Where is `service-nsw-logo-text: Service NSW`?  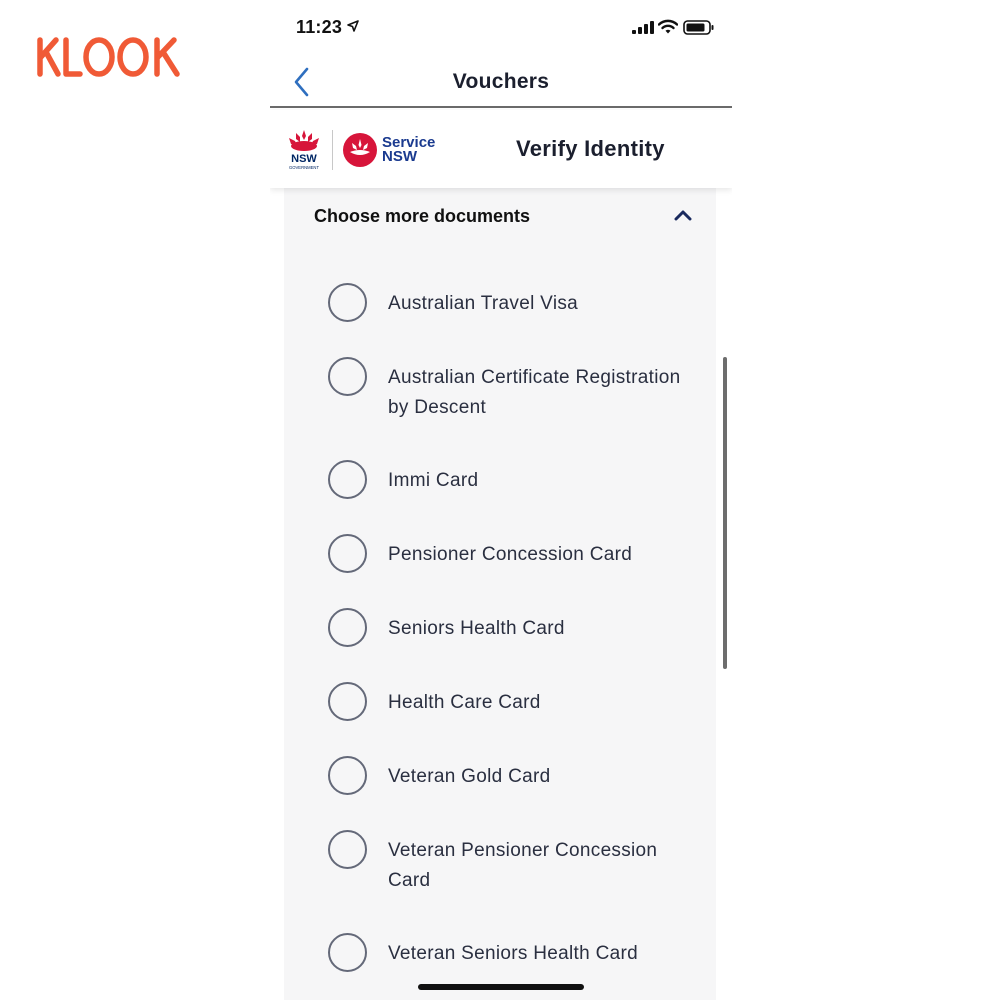
service-nsw-logo-text: Service NSW is located at coordinates (409, 149).